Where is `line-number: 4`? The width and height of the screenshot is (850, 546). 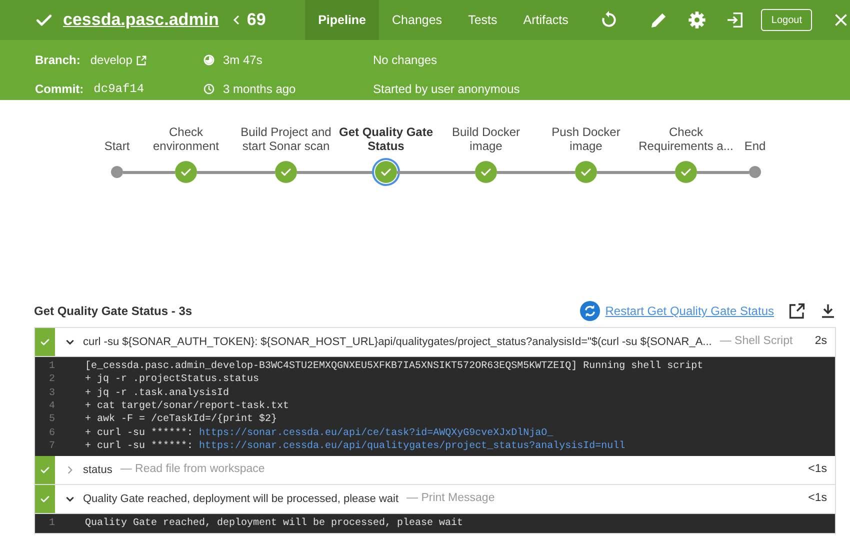 line-number: 4 is located at coordinates (52, 407).